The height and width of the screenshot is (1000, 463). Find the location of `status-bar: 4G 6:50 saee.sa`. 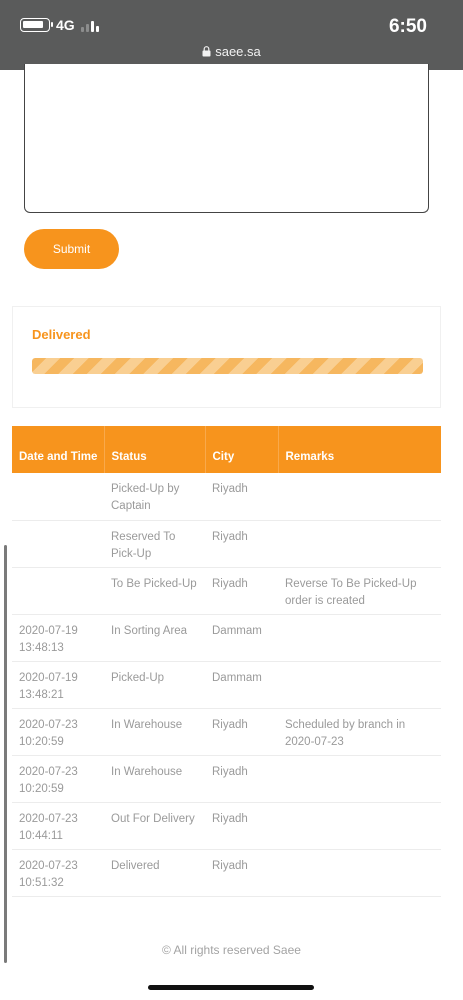

status-bar: 4G 6:50 saee.sa is located at coordinates (231, 35).